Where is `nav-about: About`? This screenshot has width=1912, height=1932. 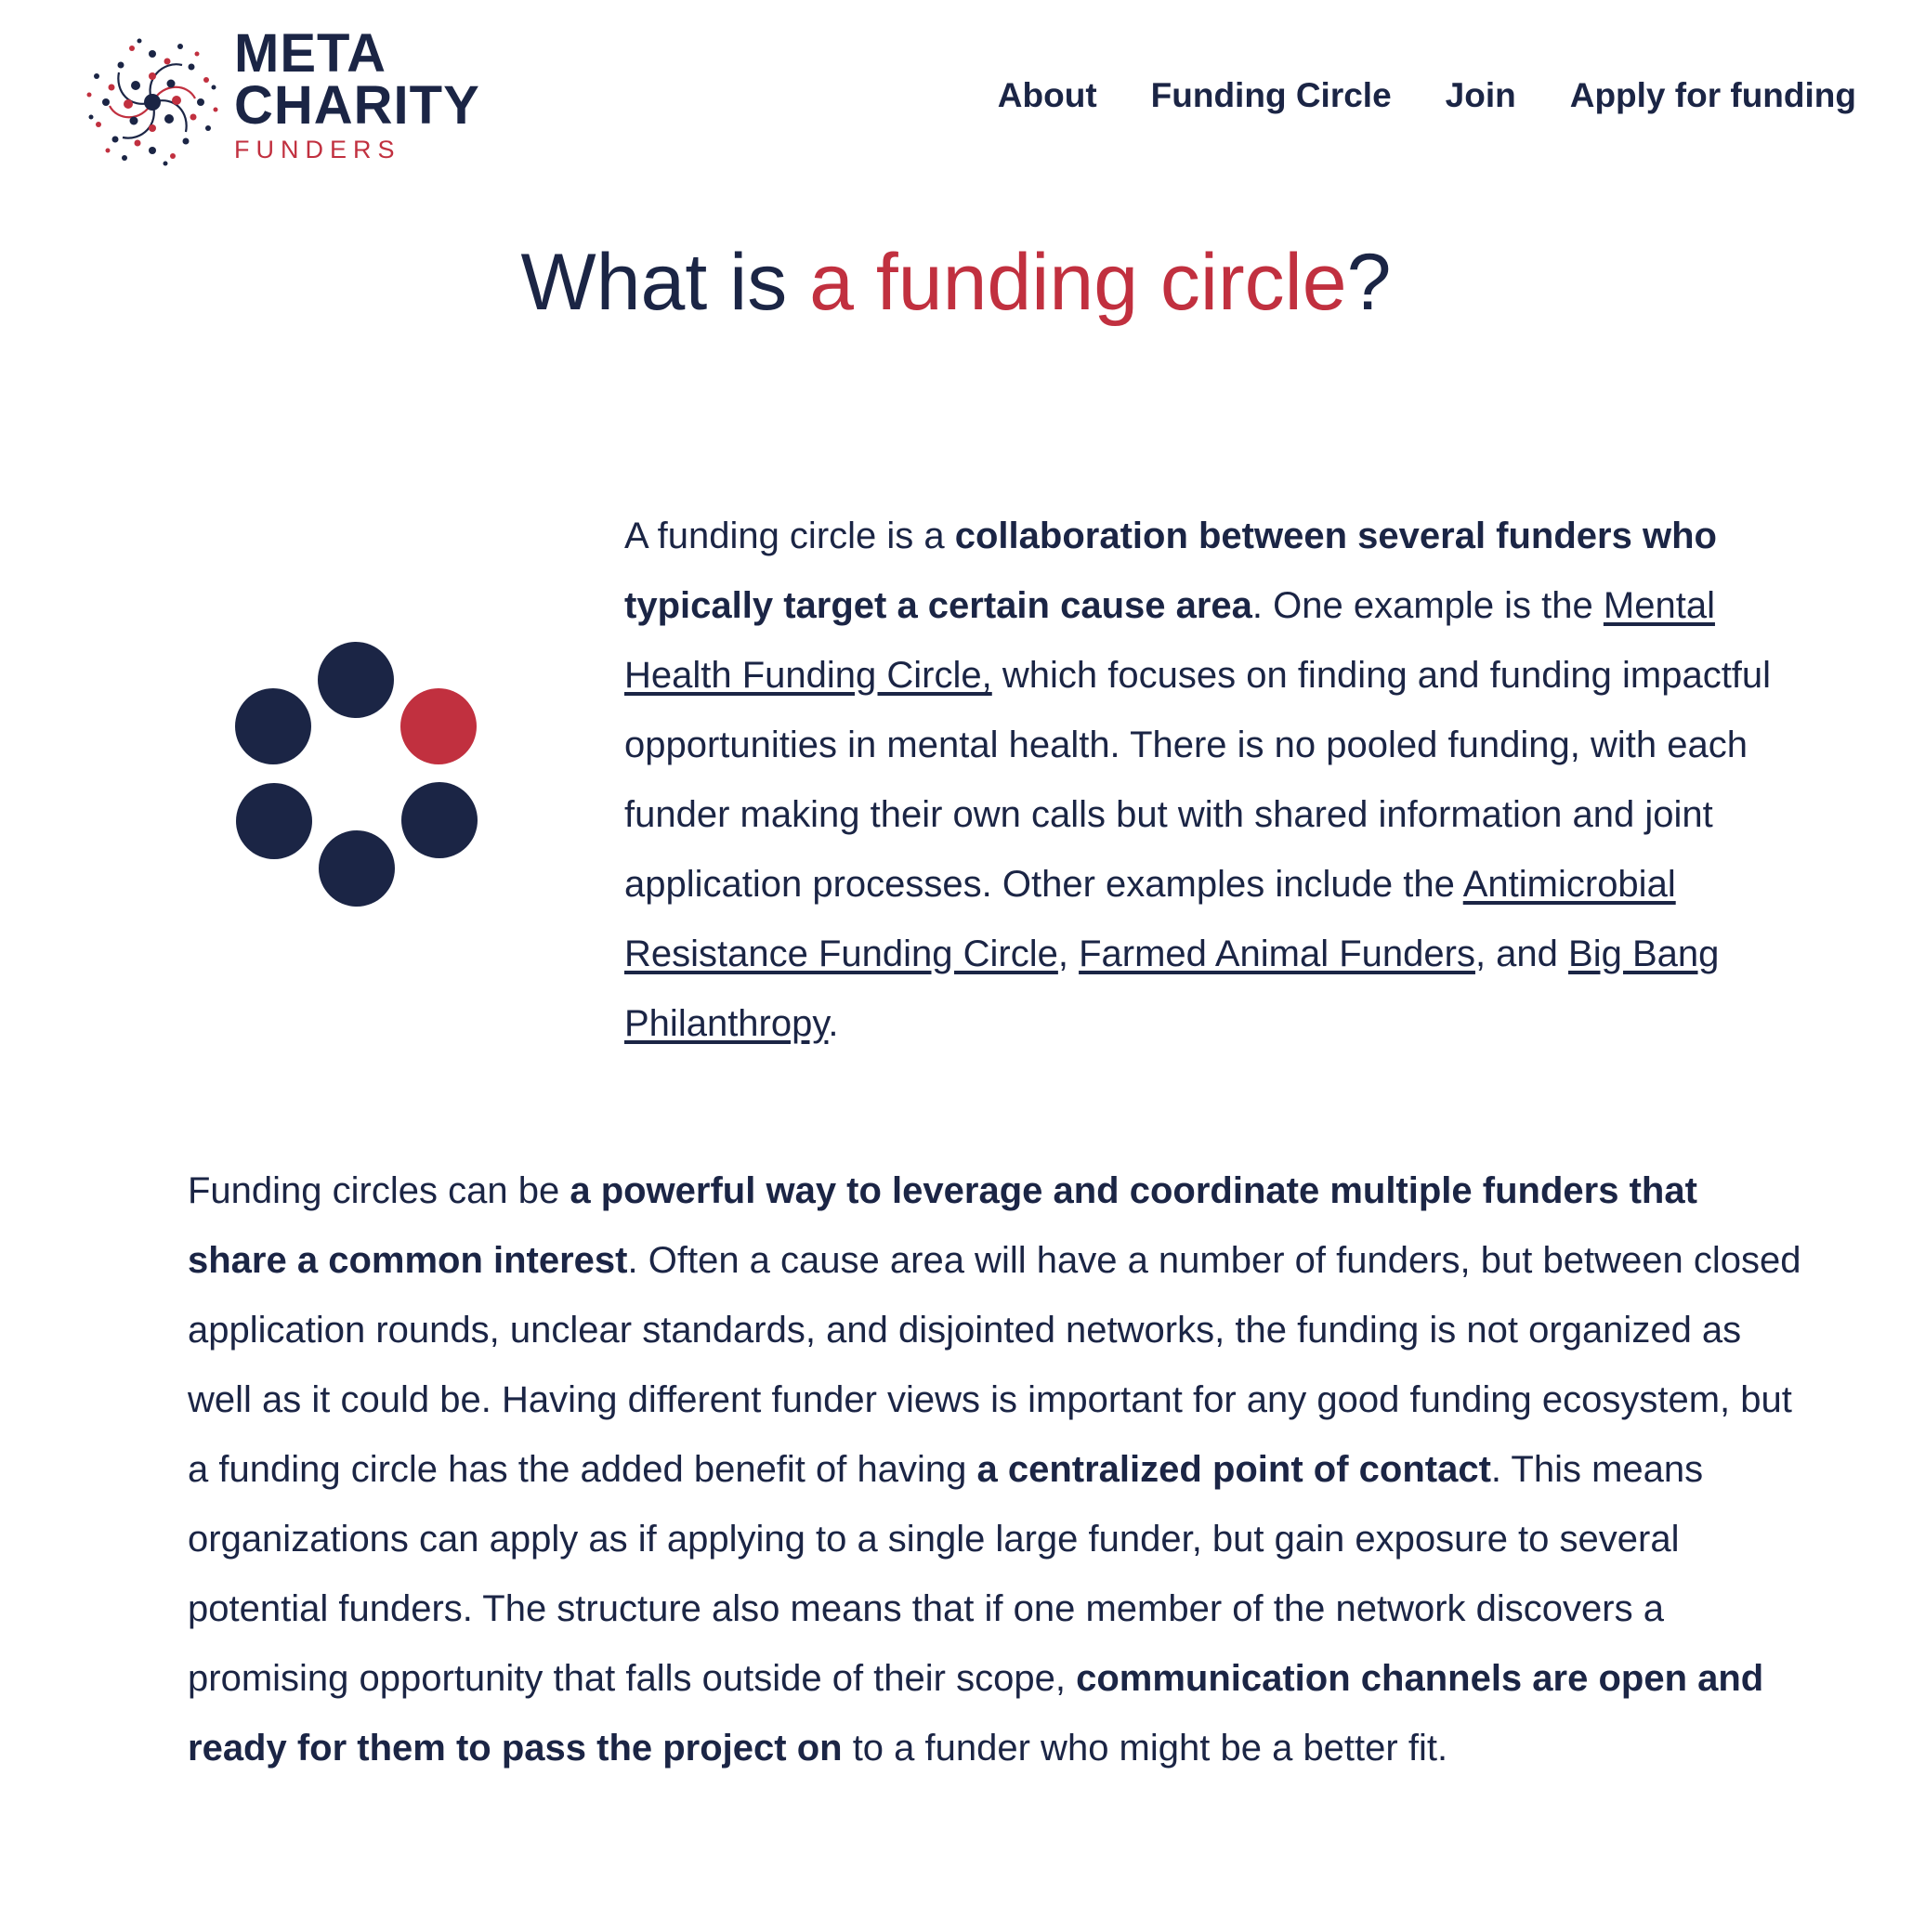
nav-about: About is located at coordinates (1048, 95).